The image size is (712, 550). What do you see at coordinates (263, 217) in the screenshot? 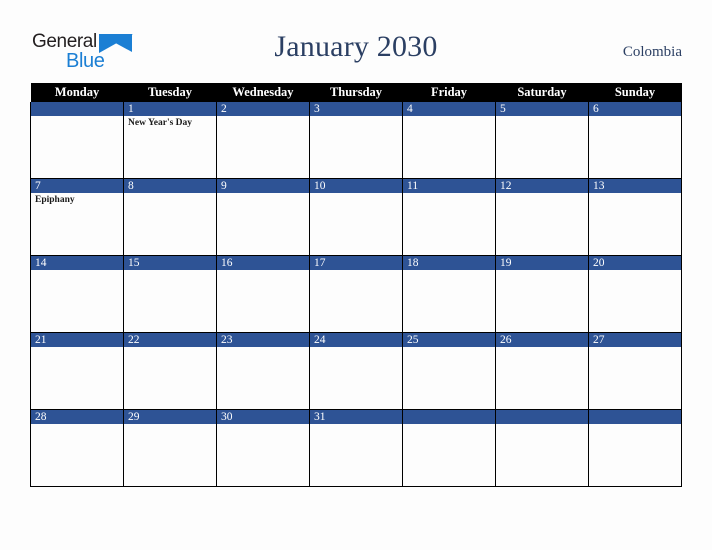
I see `calendar-day-cell: 9` at bounding box center [263, 217].